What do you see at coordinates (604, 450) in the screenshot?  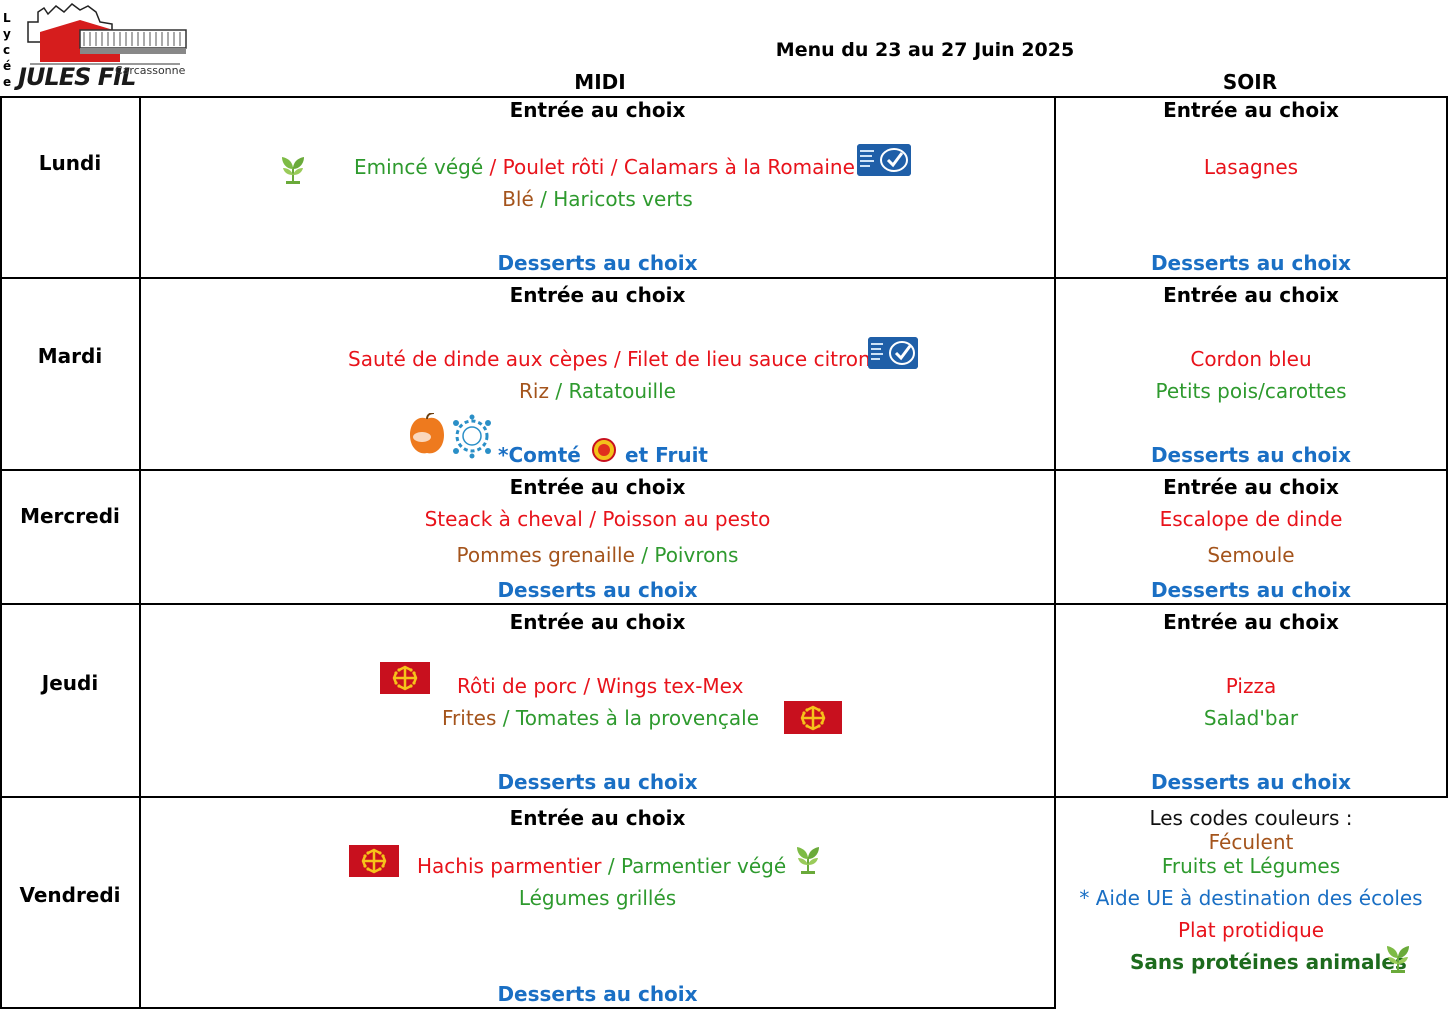 I see `aop-seal-icon` at bounding box center [604, 450].